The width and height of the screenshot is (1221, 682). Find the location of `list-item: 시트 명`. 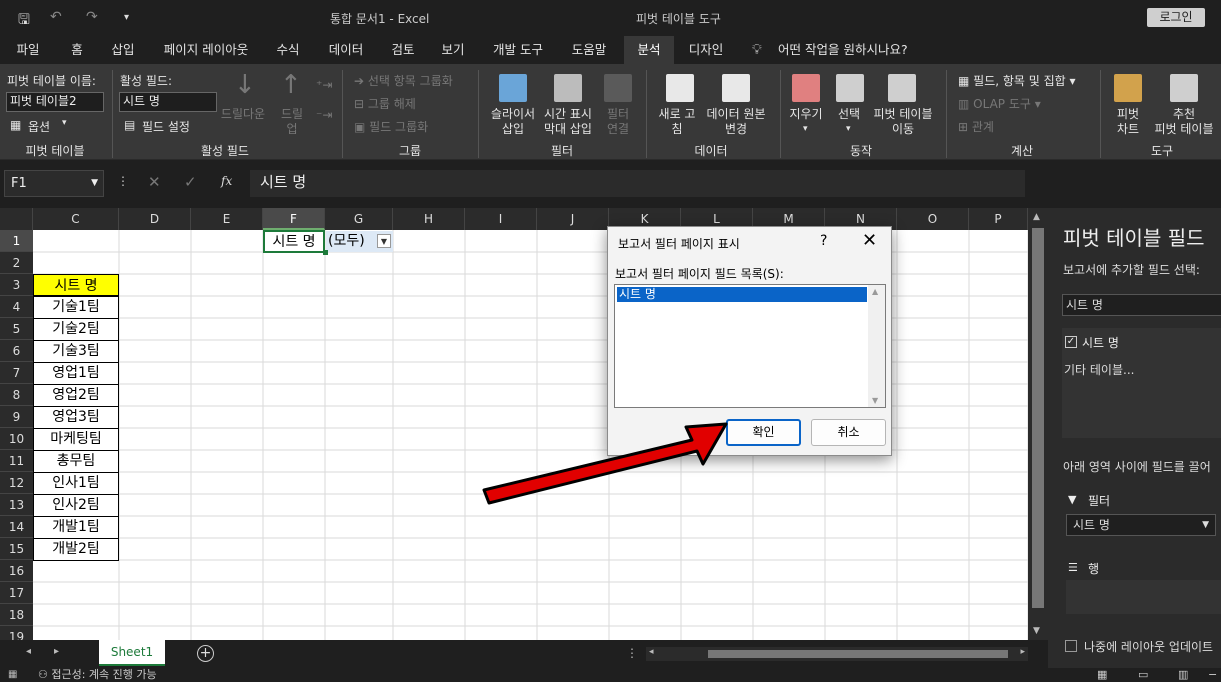

list-item: 시트 명 is located at coordinates (742, 294).